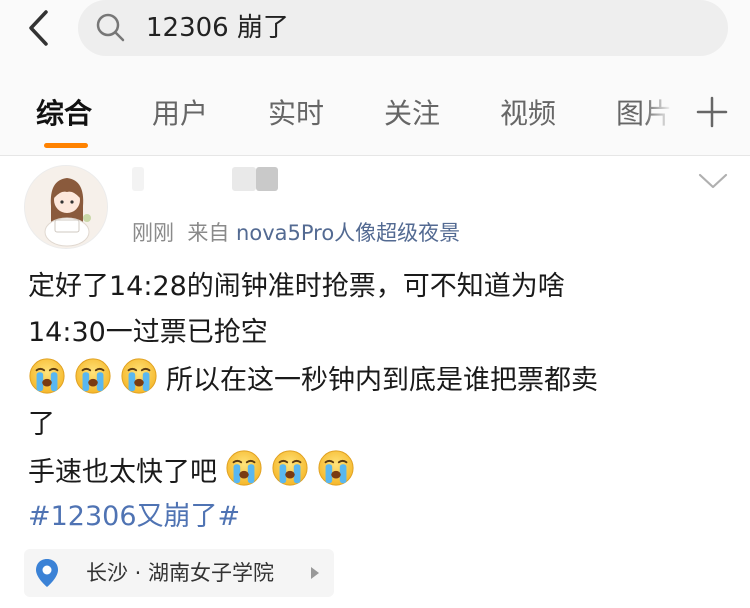 This screenshot has height=608, width=750. I want to click on location-tag: 长沙 · 湖南女子学院, so click(179, 573).